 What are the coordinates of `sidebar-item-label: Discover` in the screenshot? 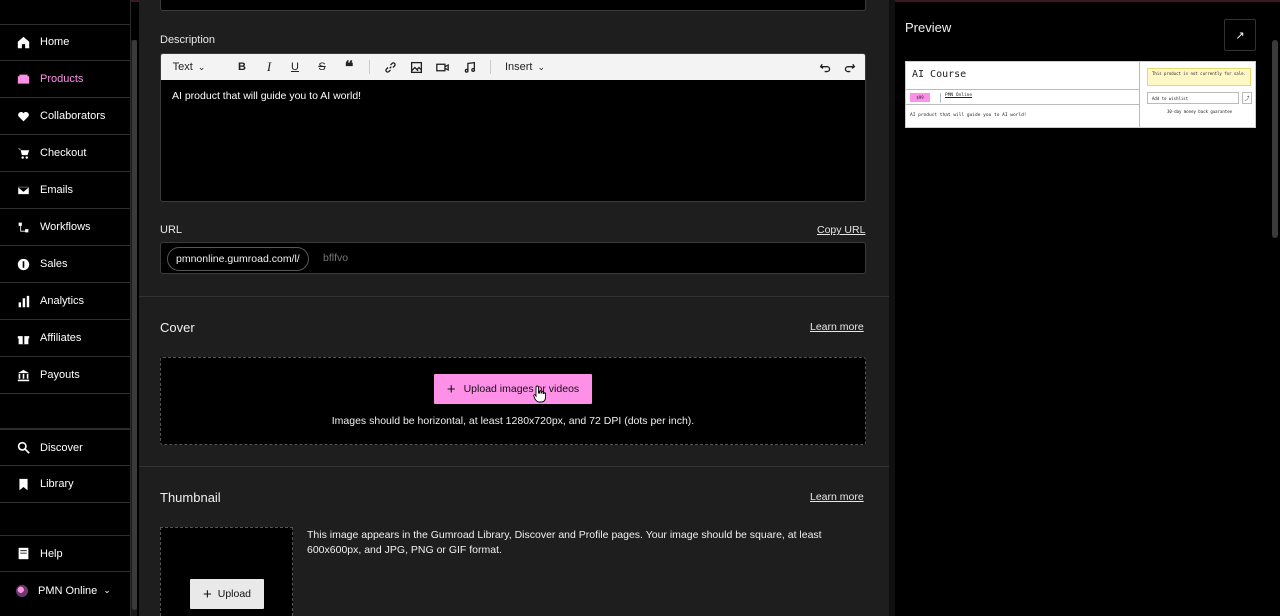 It's located at (61, 447).